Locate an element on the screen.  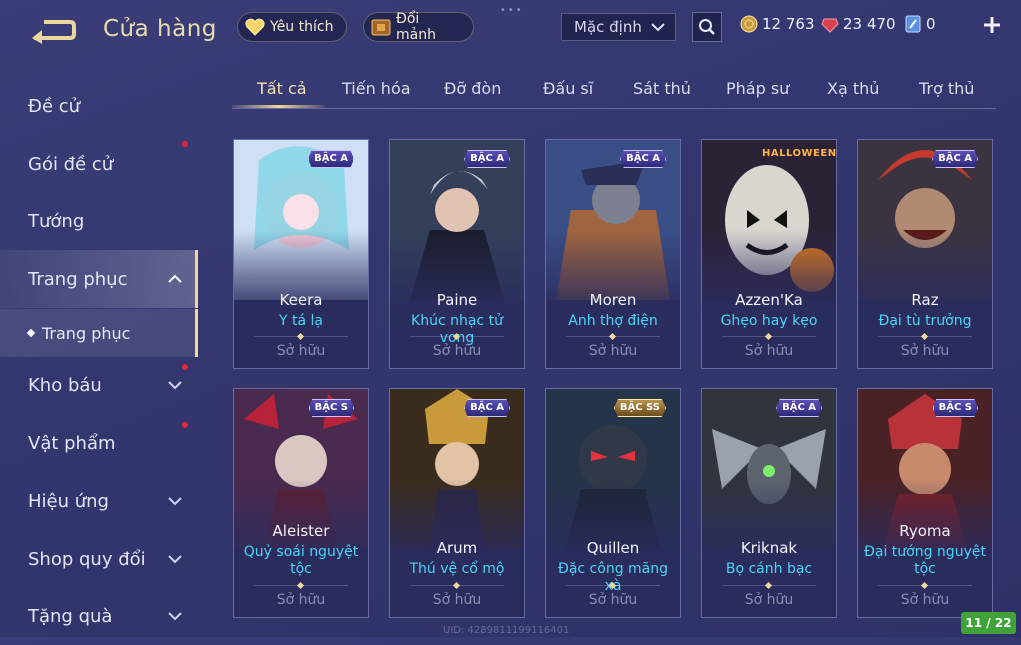
sidebar-item-treasure: Kho báu is located at coordinates (99, 385).